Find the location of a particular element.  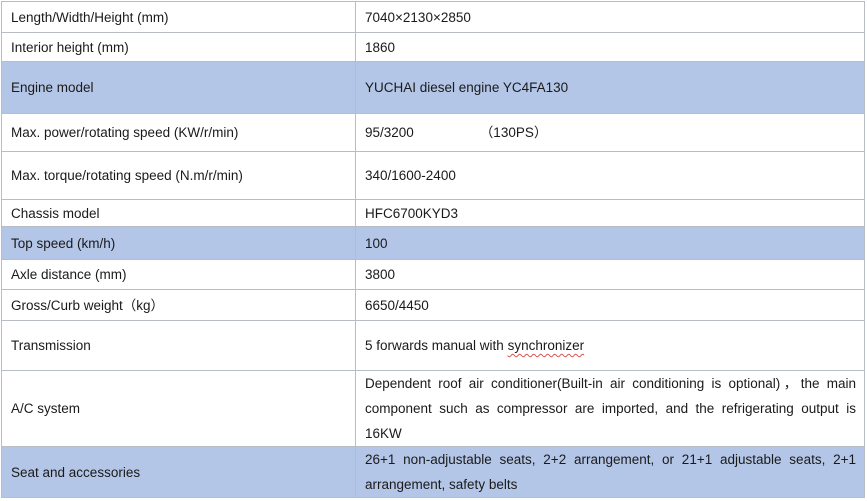

table-row: Chassis model HFC6700KYD3 is located at coordinates (433, 213).